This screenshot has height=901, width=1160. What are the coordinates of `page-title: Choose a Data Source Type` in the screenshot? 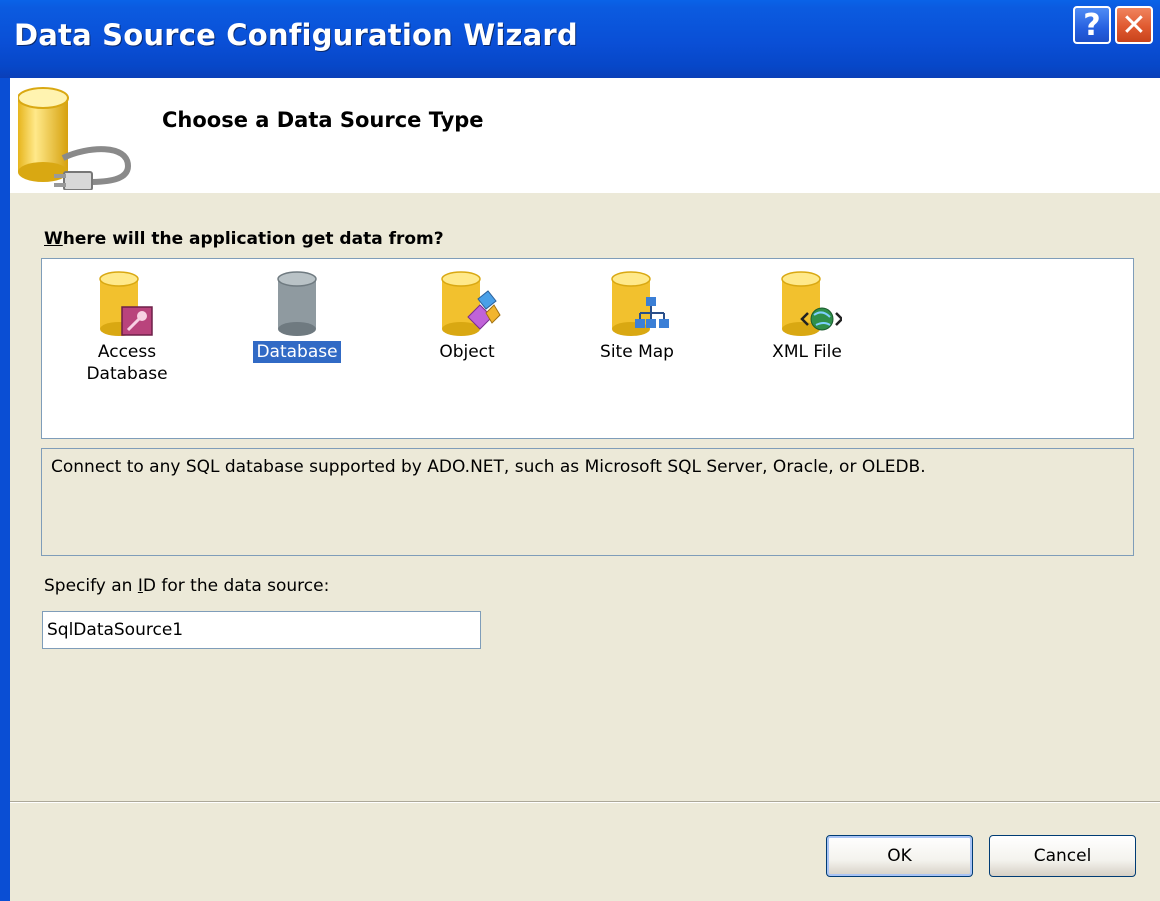 It's located at (323, 120).